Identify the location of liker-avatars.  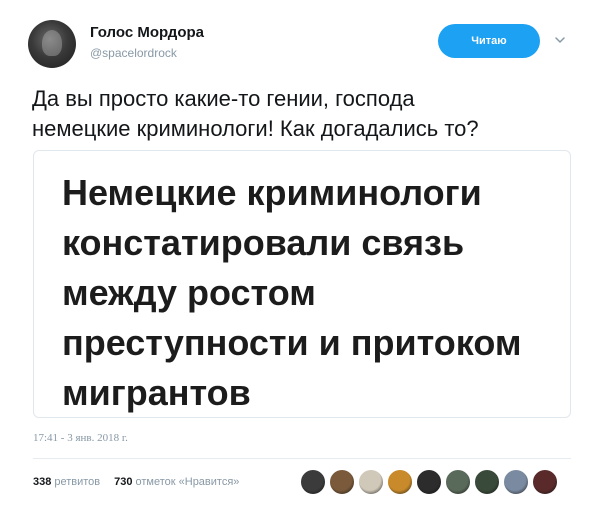
(430, 482).